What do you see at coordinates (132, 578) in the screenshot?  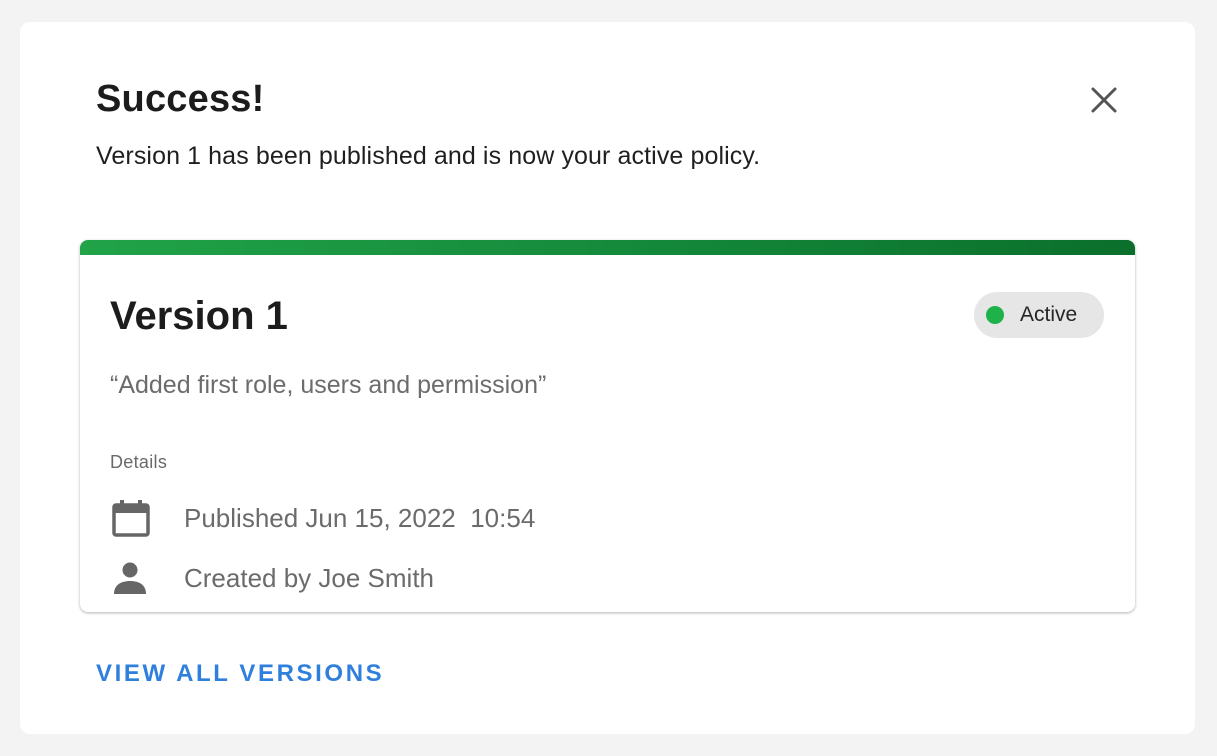 I see `person-icon` at bounding box center [132, 578].